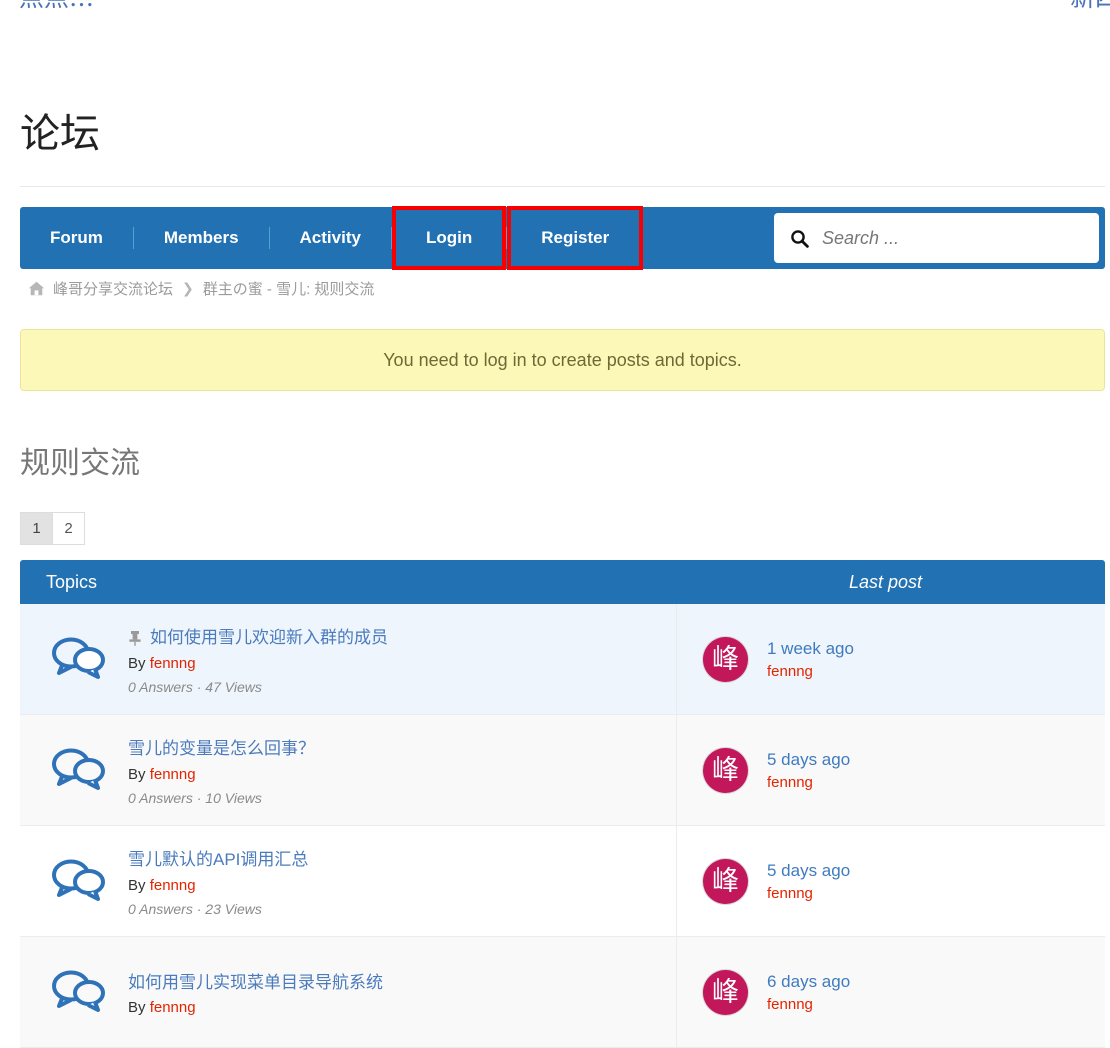 Image resolution: width=1110 pixels, height=1048 pixels. I want to click on topic-title-text: 如何使用雪儿欢迎新入群的成员, so click(269, 638).